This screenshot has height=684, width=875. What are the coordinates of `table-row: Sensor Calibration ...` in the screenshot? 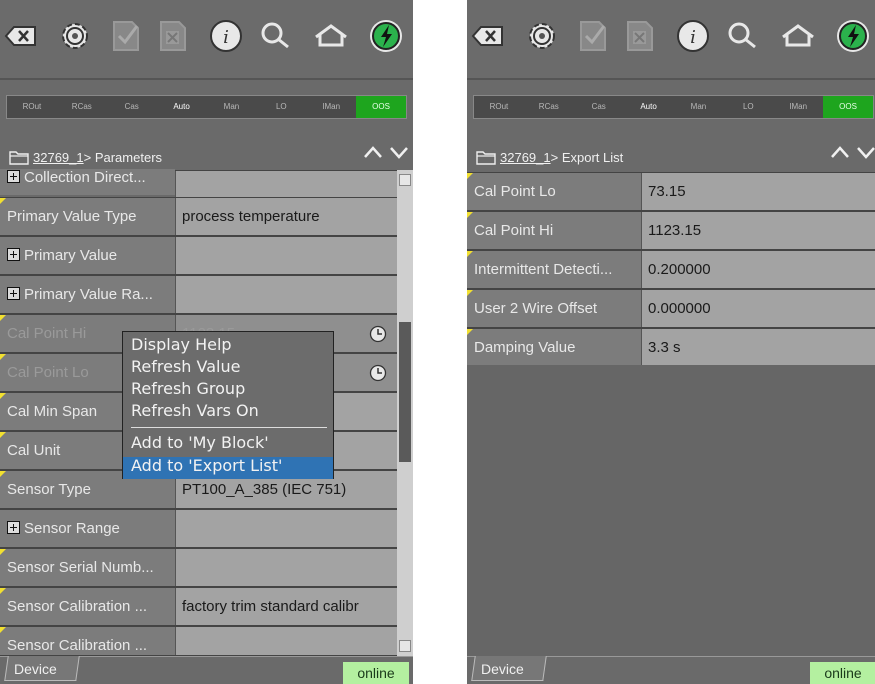 It's located at (198, 641).